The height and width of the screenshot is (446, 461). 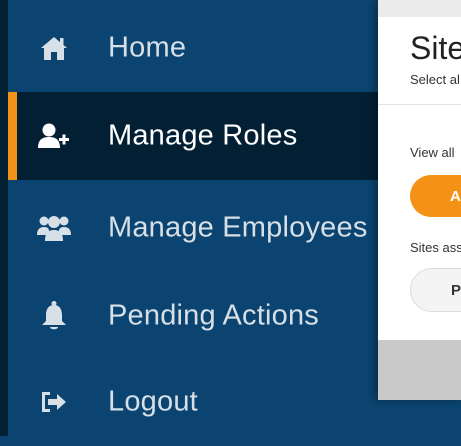 What do you see at coordinates (4, 218) in the screenshot?
I see `sidebar-edge` at bounding box center [4, 218].